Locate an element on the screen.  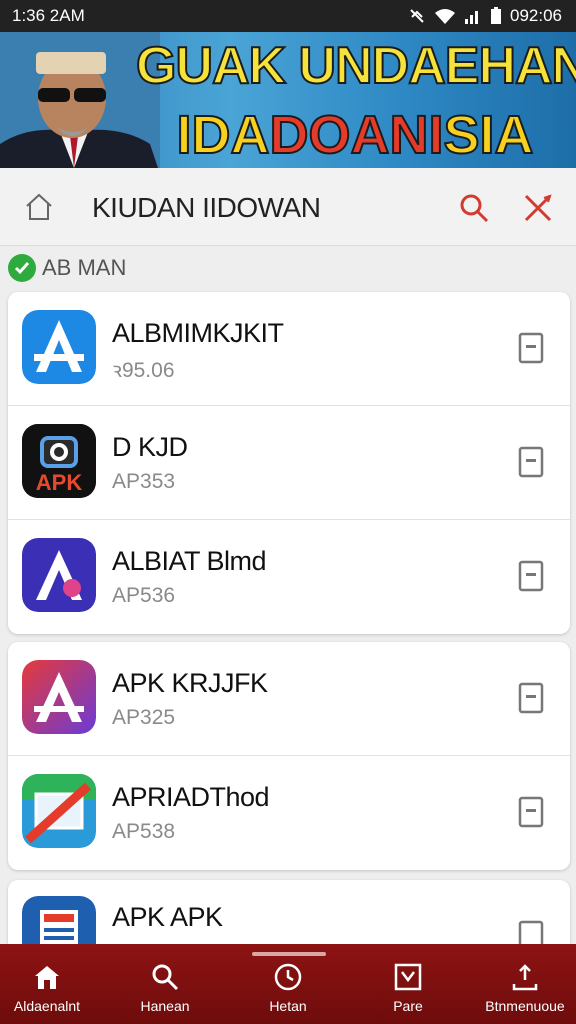
nav-label: Hetan is located at coordinates (288, 1006).